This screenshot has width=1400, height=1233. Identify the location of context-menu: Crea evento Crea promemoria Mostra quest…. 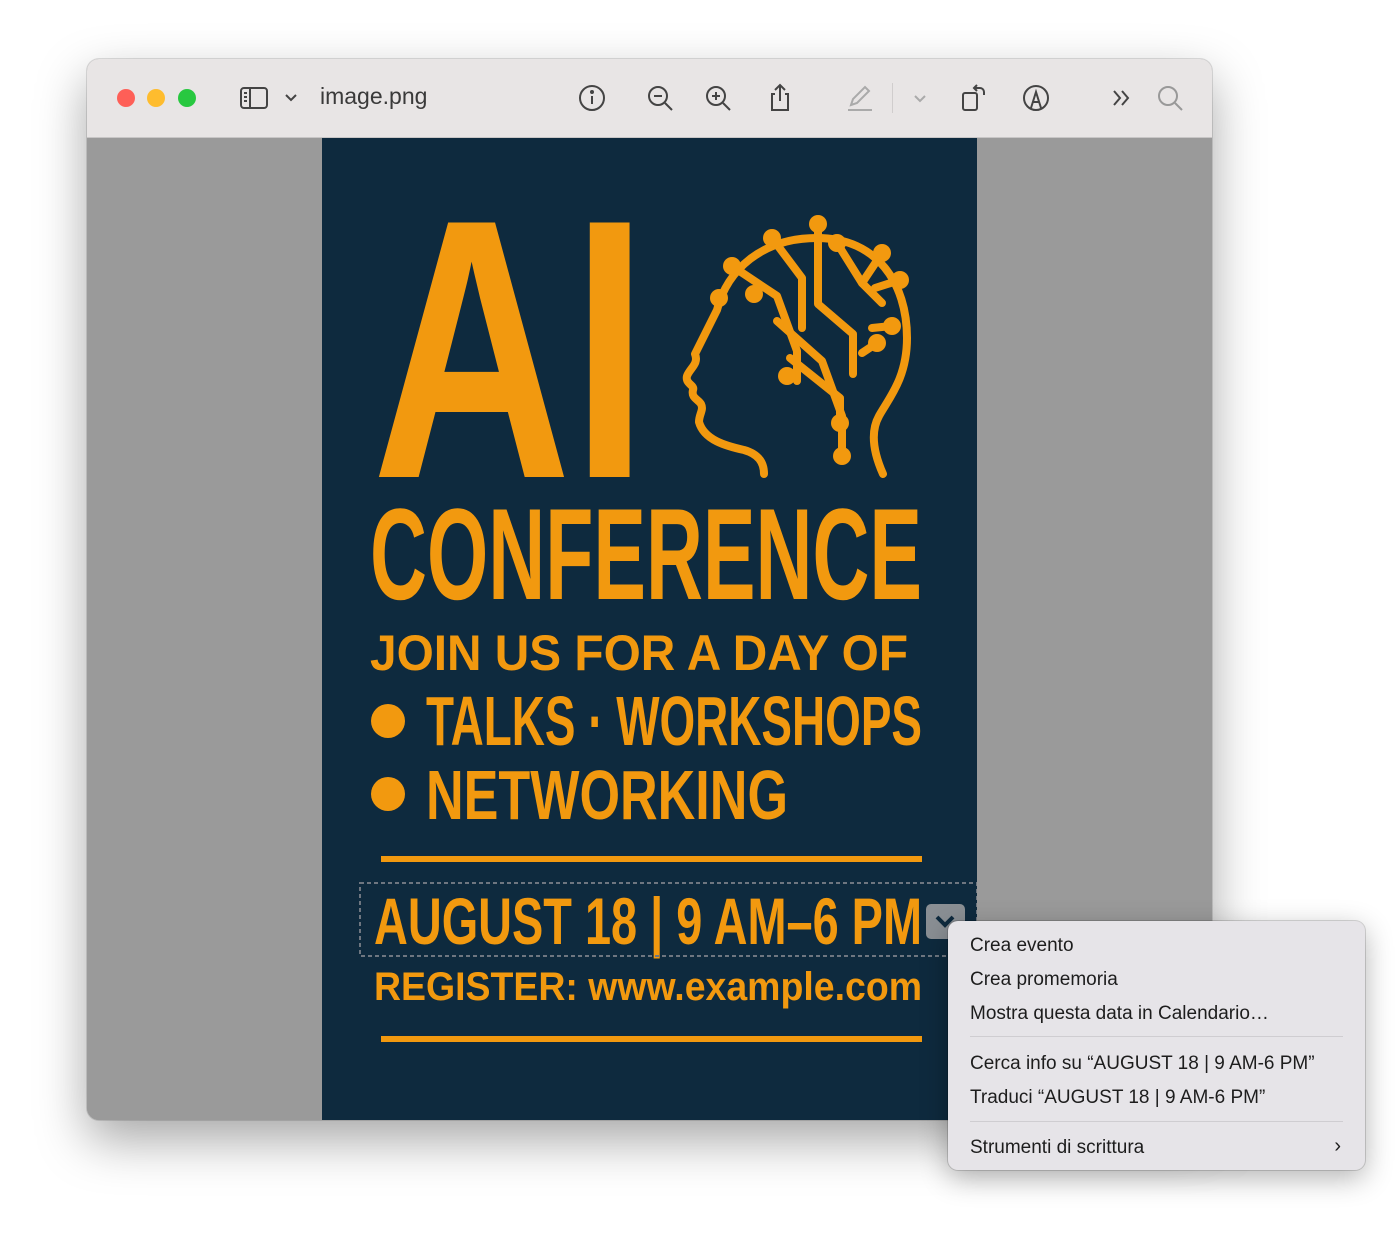
(1156, 1045).